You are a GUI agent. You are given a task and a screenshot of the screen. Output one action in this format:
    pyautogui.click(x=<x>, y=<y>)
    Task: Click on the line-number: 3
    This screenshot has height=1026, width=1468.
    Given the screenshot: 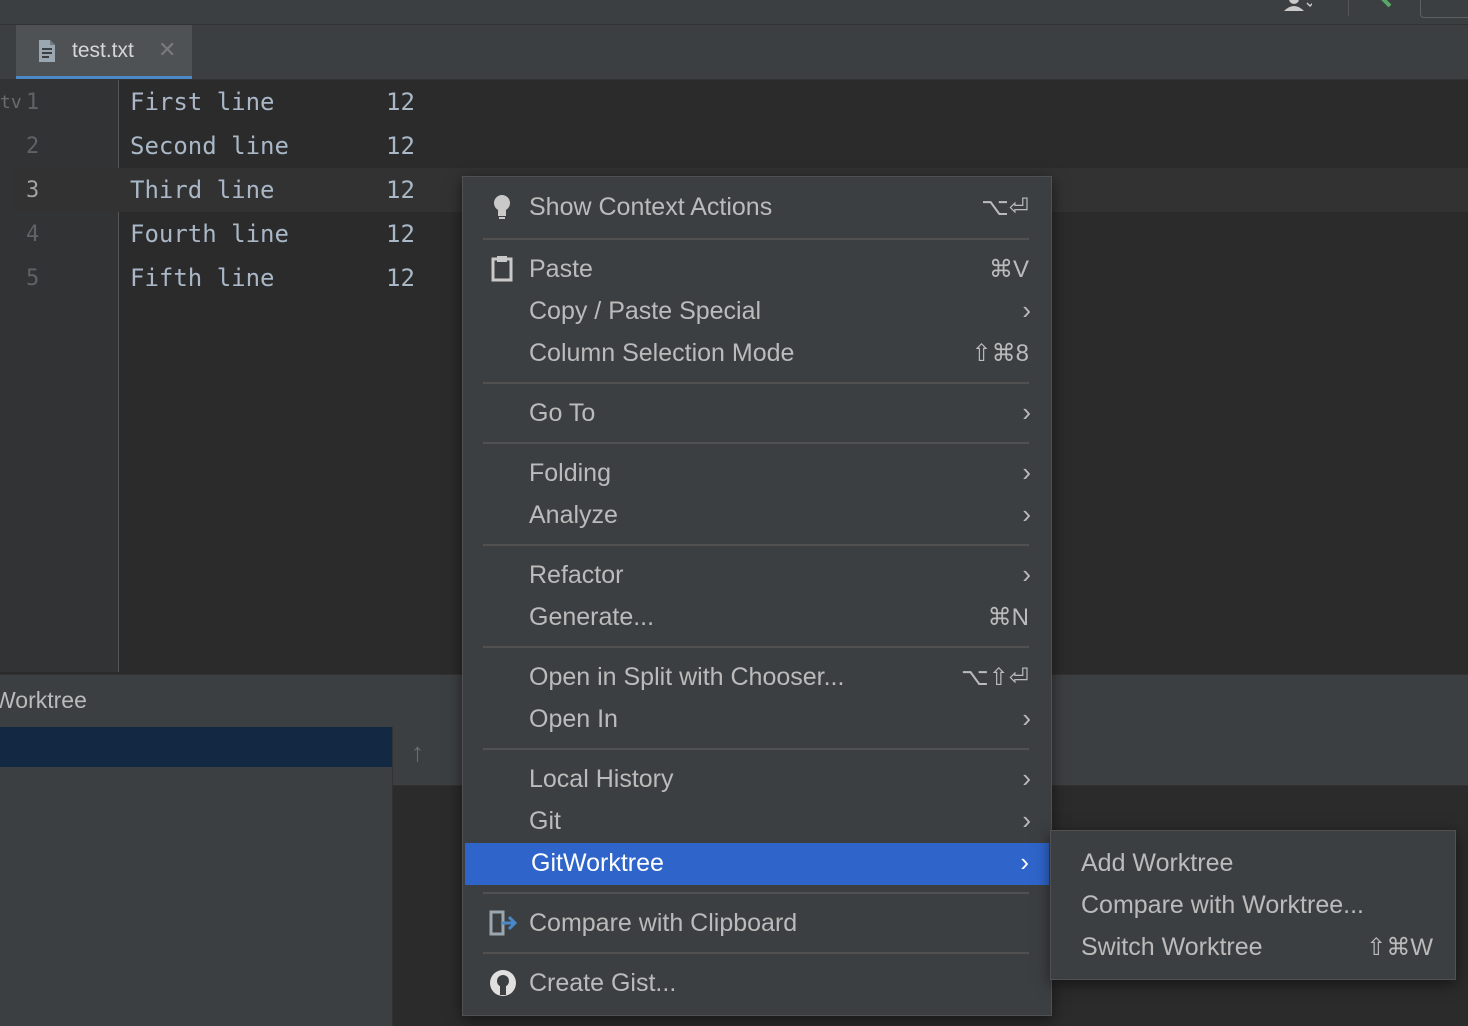 What is the action you would take?
    pyautogui.click(x=33, y=190)
    